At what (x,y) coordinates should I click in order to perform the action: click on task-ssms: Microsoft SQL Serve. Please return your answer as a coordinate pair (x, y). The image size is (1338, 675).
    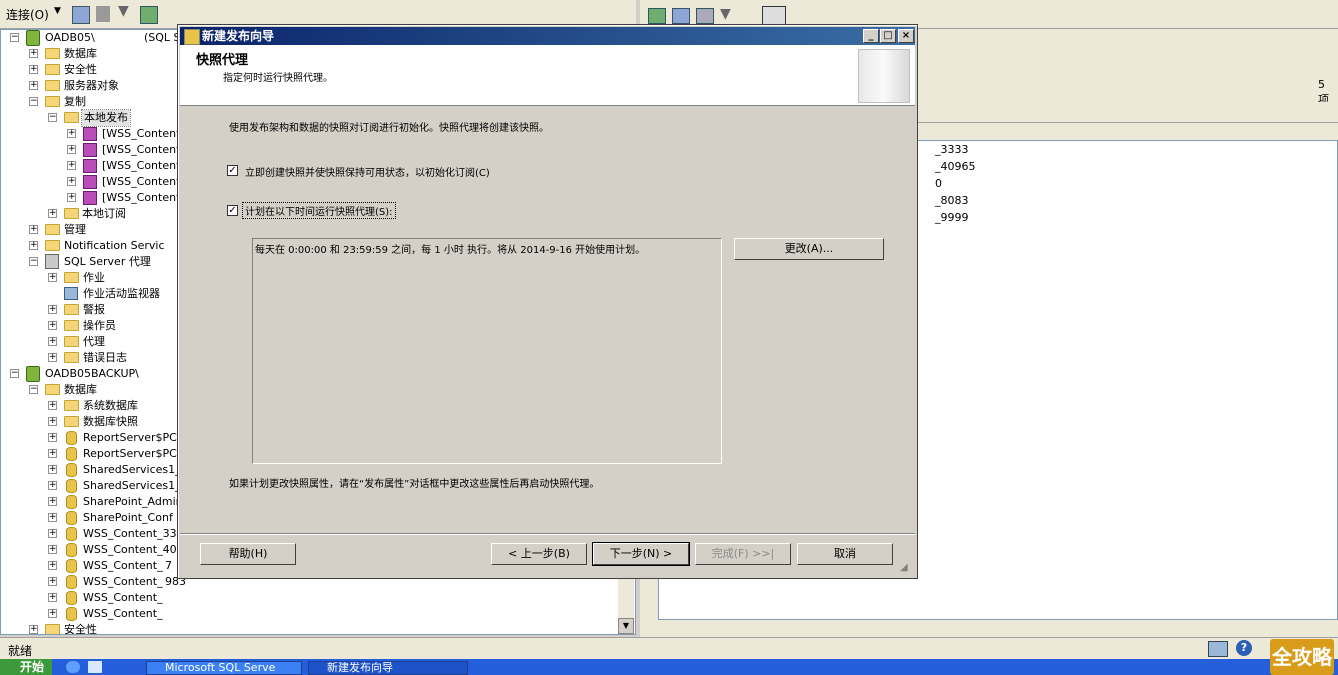
    Looking at the image, I should click on (224, 668).